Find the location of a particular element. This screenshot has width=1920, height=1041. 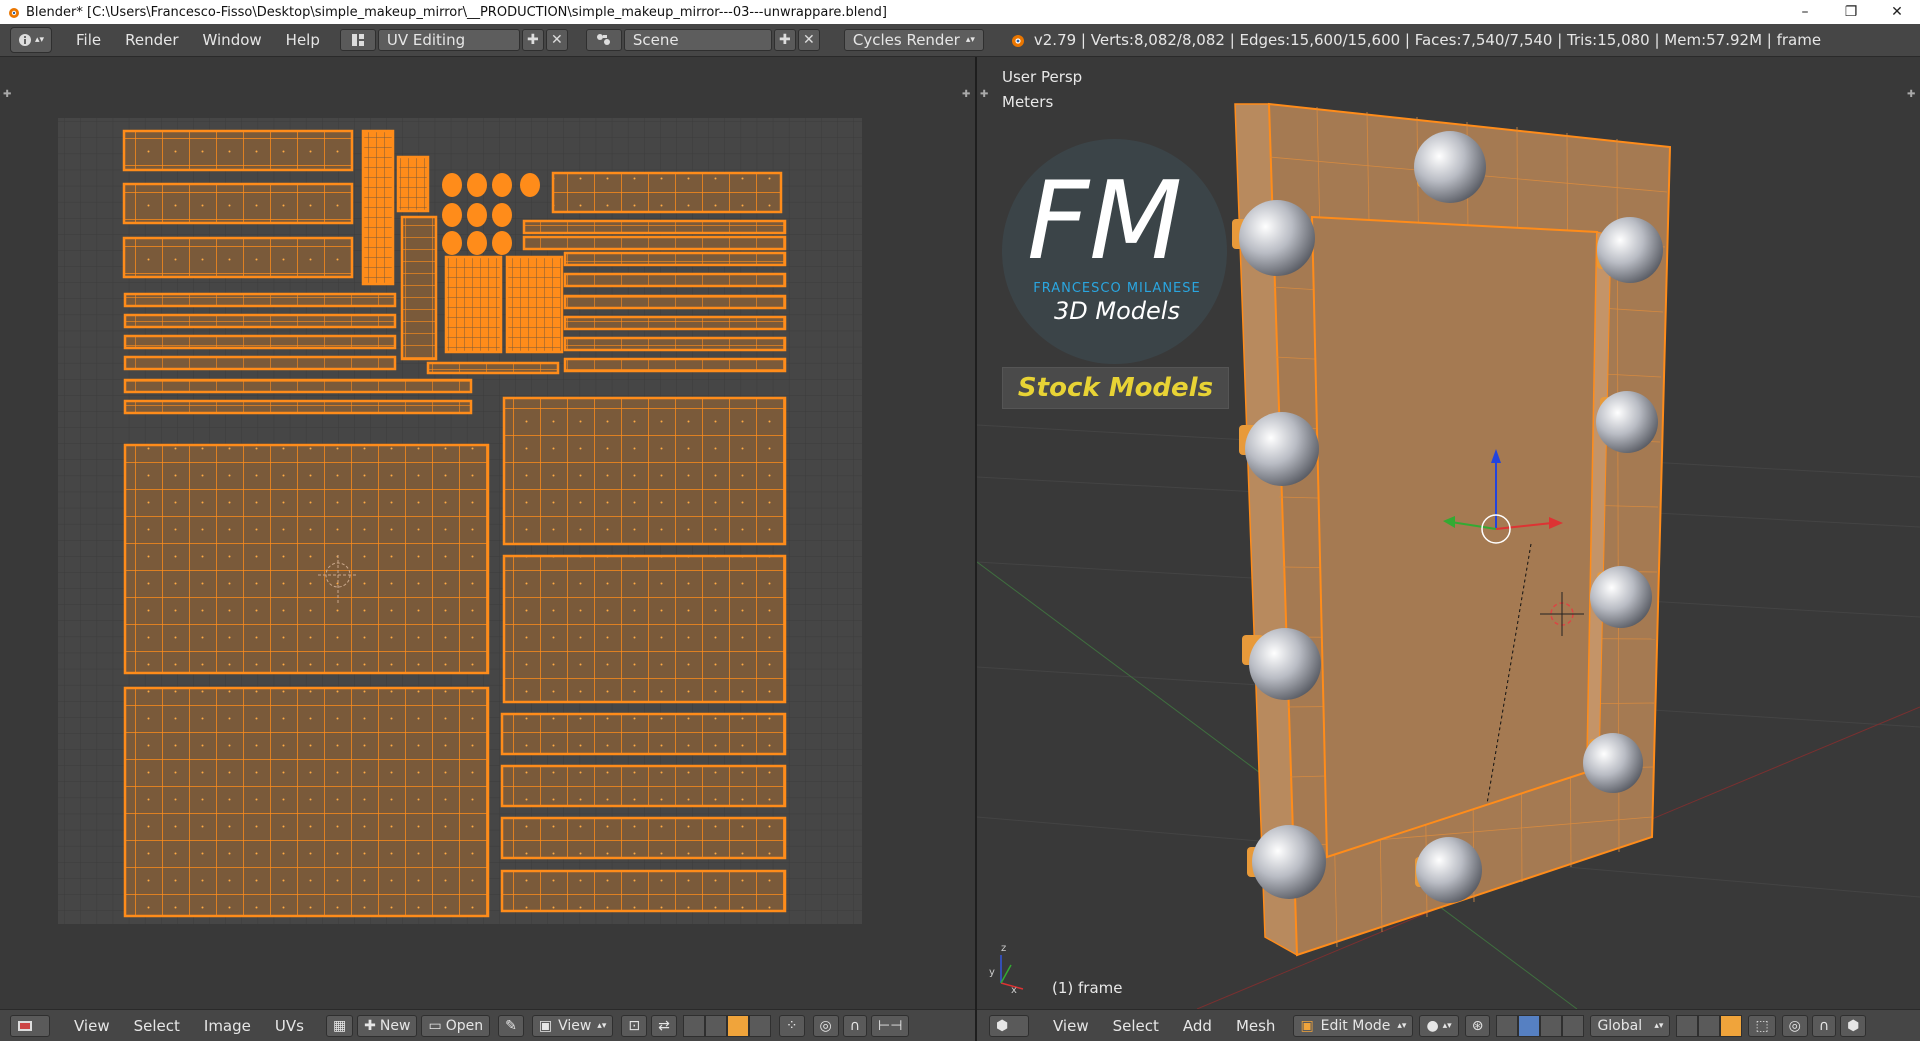

menu-window: Window is located at coordinates (232, 40).